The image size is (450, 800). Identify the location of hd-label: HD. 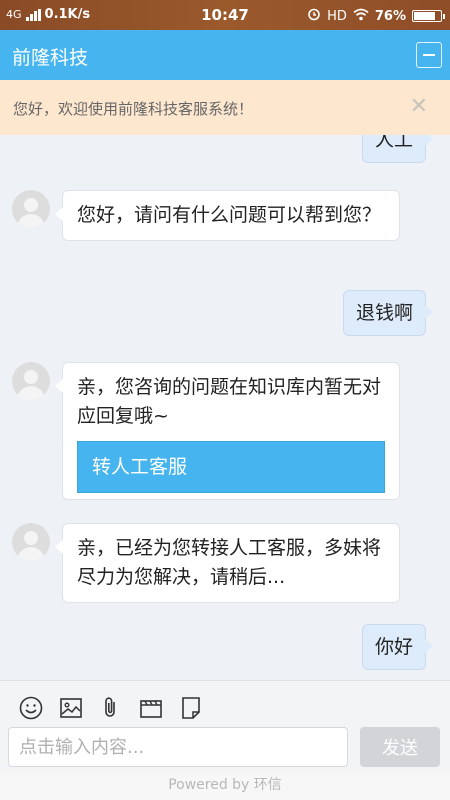
(337, 16).